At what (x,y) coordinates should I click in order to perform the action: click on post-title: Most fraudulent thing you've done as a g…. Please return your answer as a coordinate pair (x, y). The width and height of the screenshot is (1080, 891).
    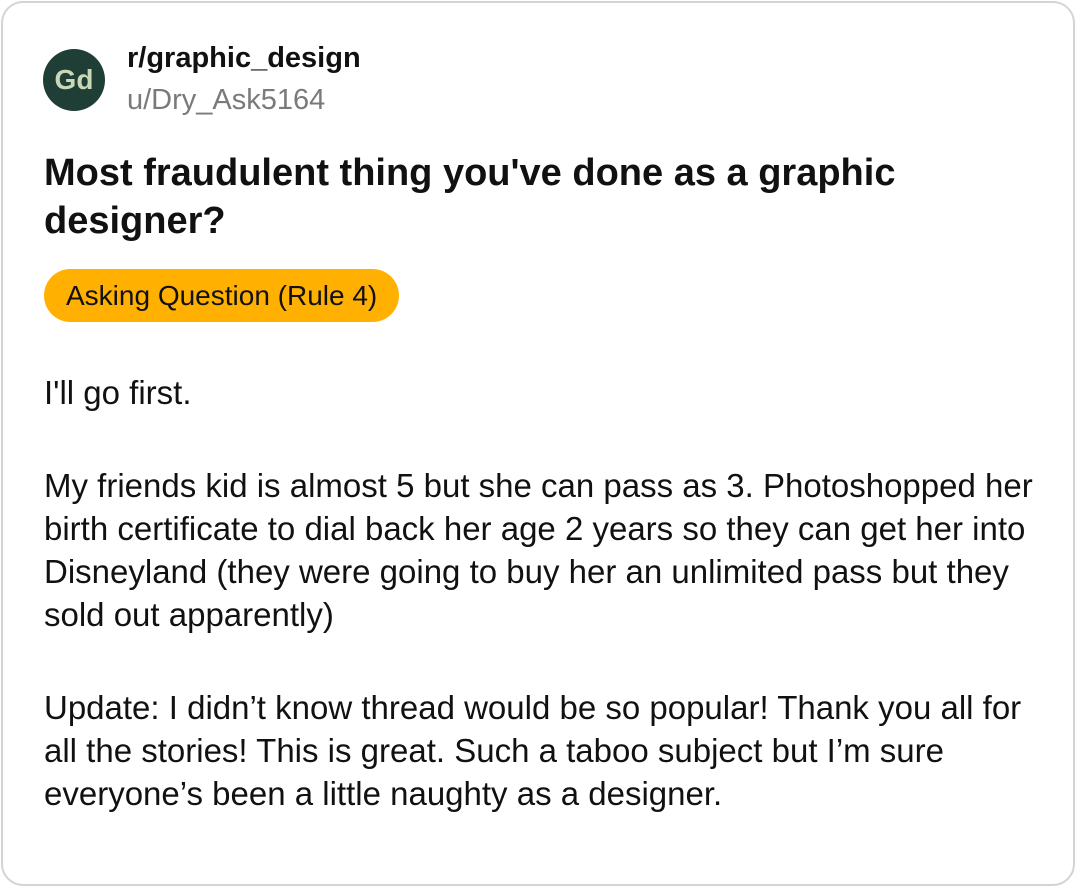
    Looking at the image, I should click on (539, 197).